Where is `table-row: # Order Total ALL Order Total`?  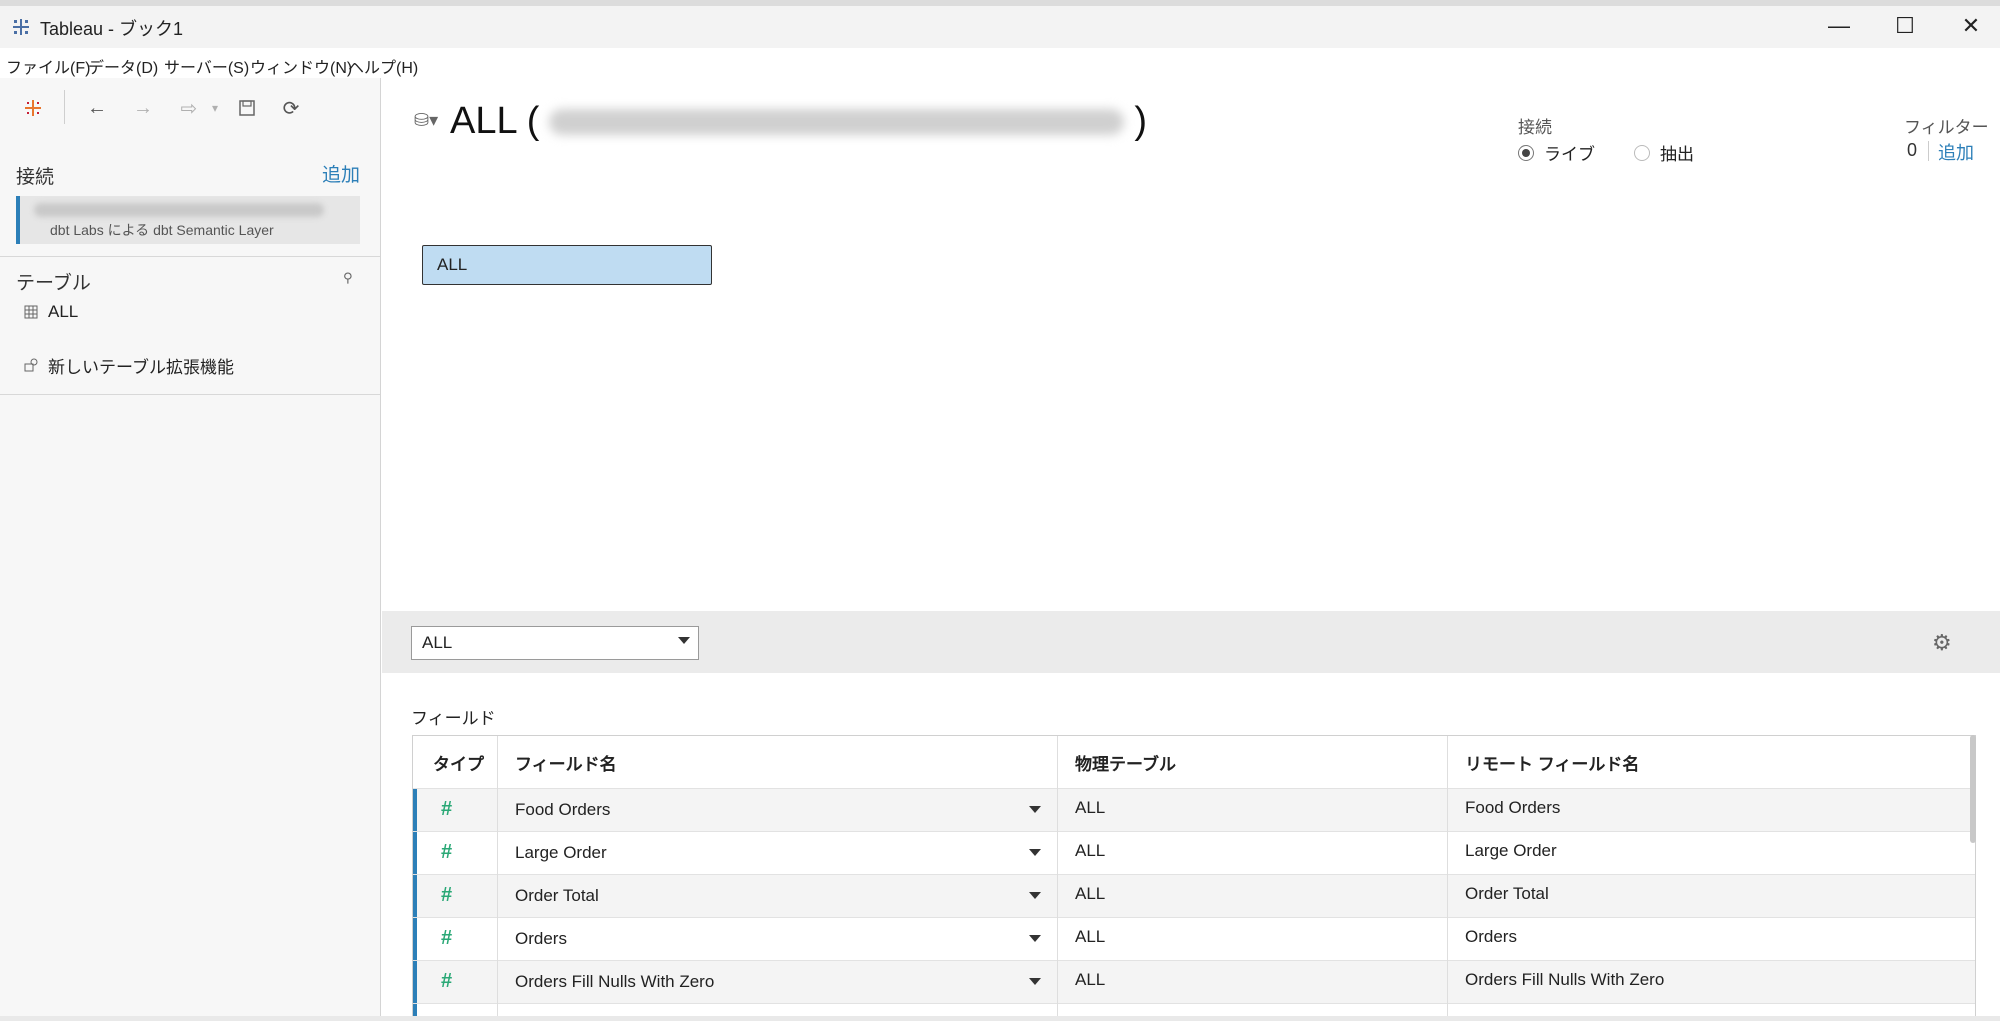
table-row: # Order Total ALL Order Total is located at coordinates (1194, 896).